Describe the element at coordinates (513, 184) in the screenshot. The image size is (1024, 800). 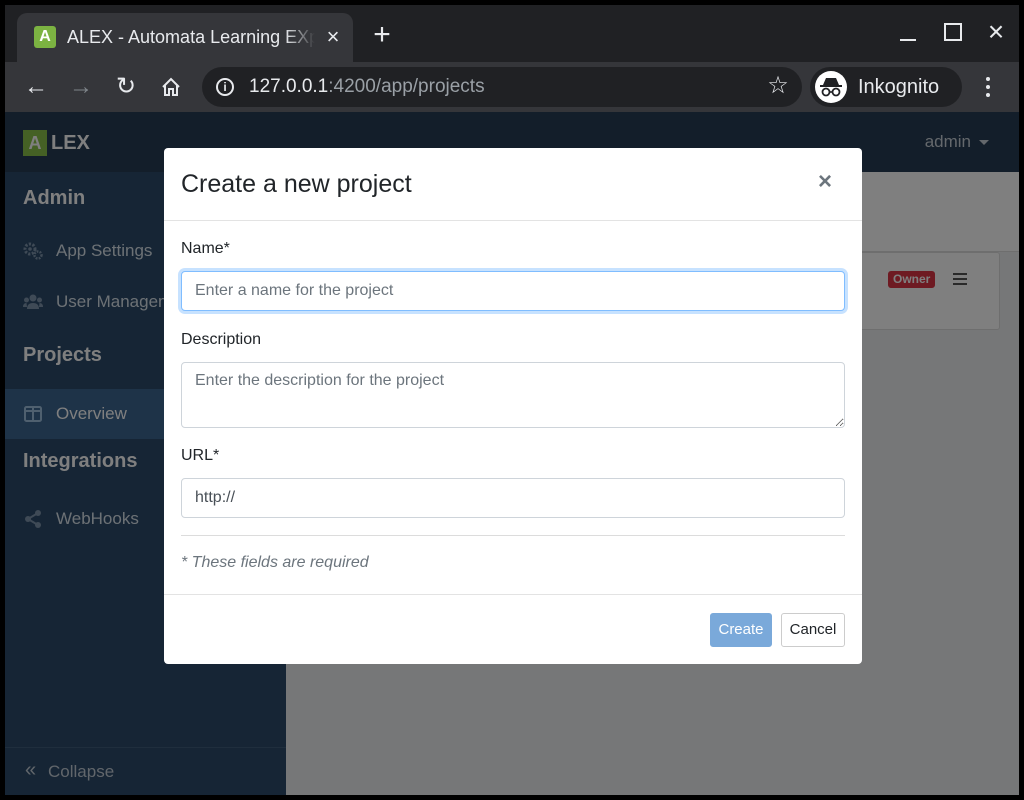
I see `modal-header: Create a new project ×` at that location.